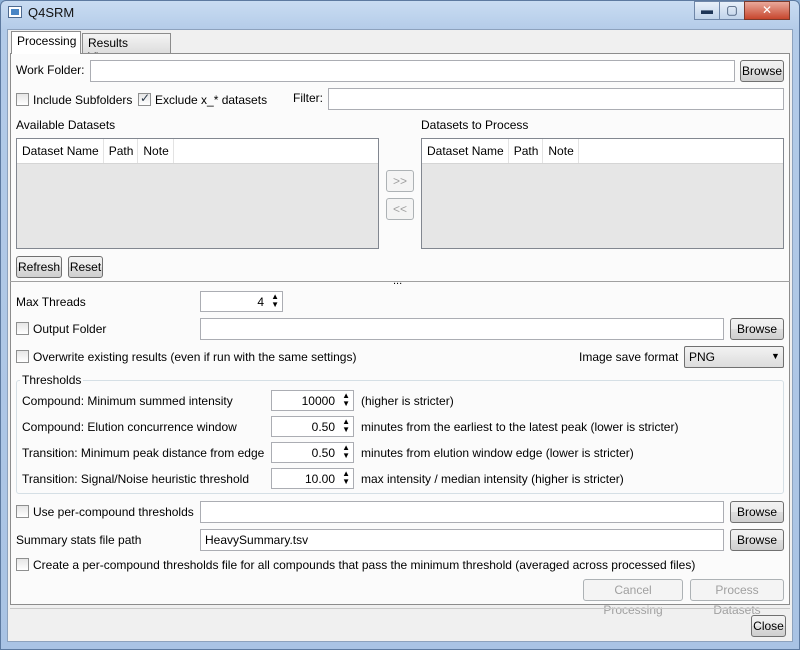 This screenshot has width=800, height=650. I want to click on image-format-value: PNG, so click(702, 357).